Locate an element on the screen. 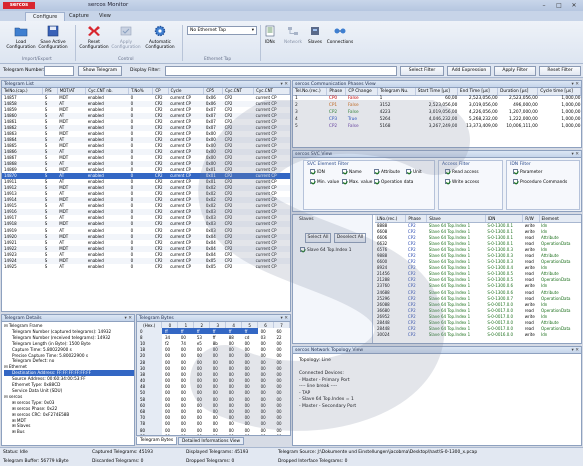  filter-checkbox: Write access is located at coordinates (462, 182).